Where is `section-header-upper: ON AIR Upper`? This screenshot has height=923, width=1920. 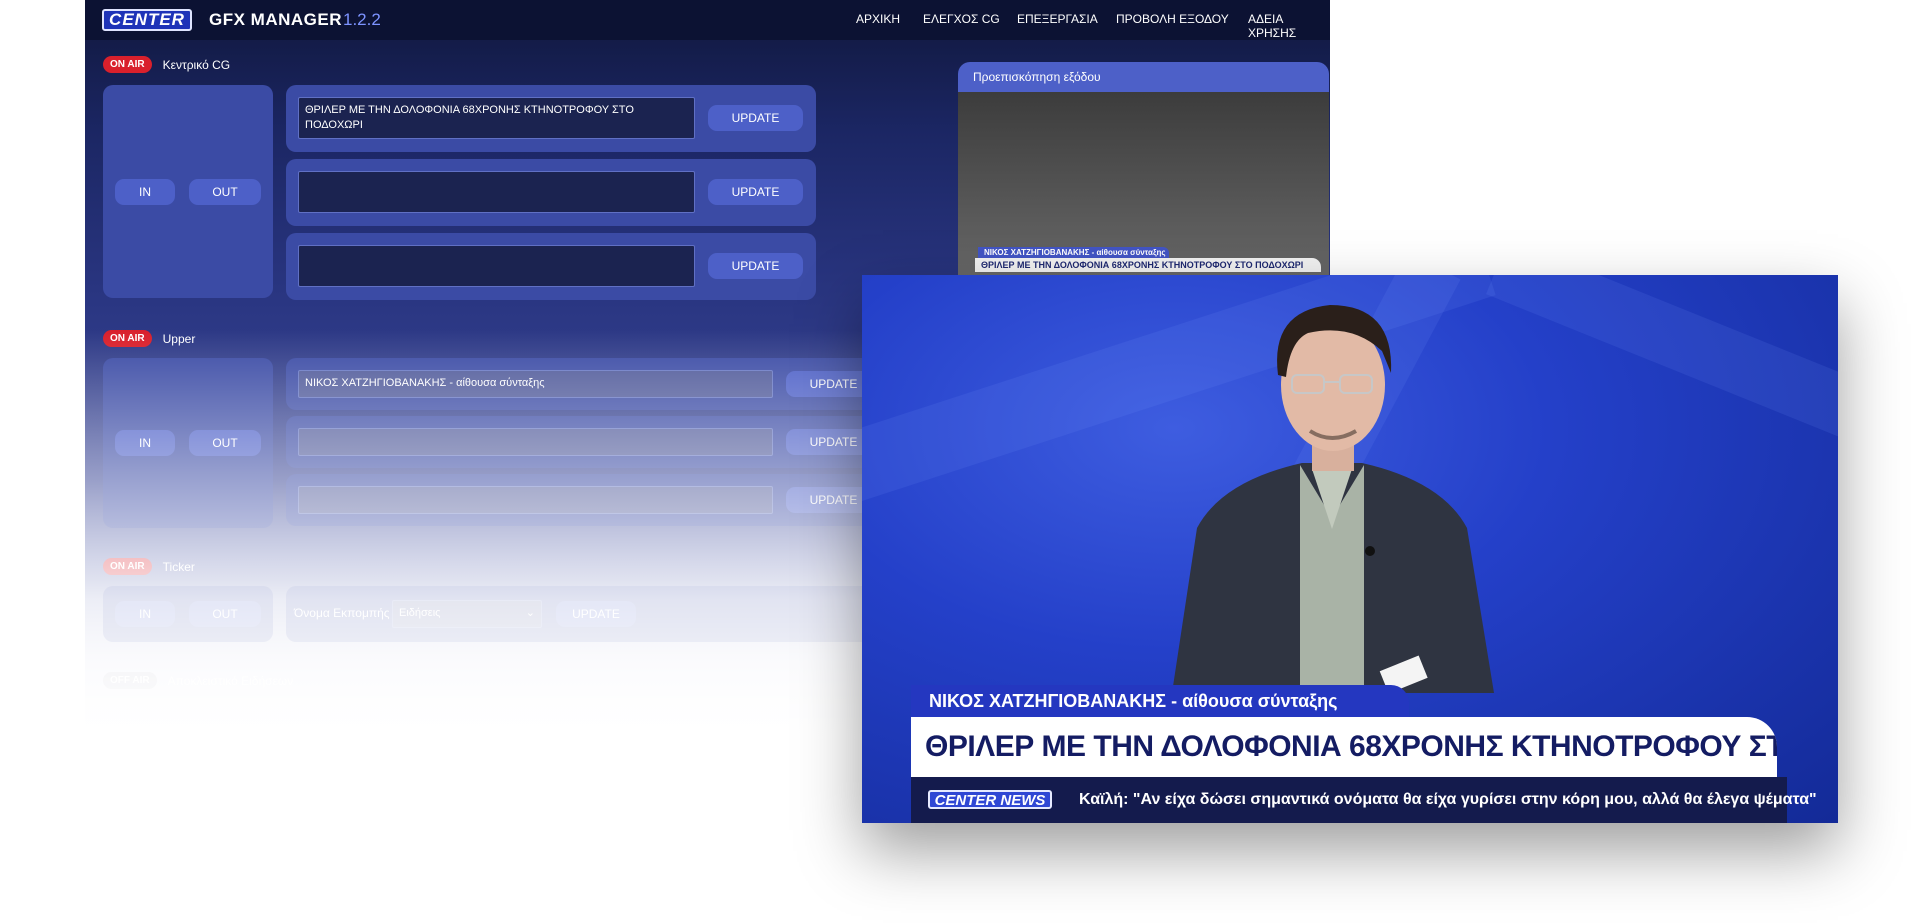
section-header-upper: ON AIR Upper is located at coordinates (149, 338).